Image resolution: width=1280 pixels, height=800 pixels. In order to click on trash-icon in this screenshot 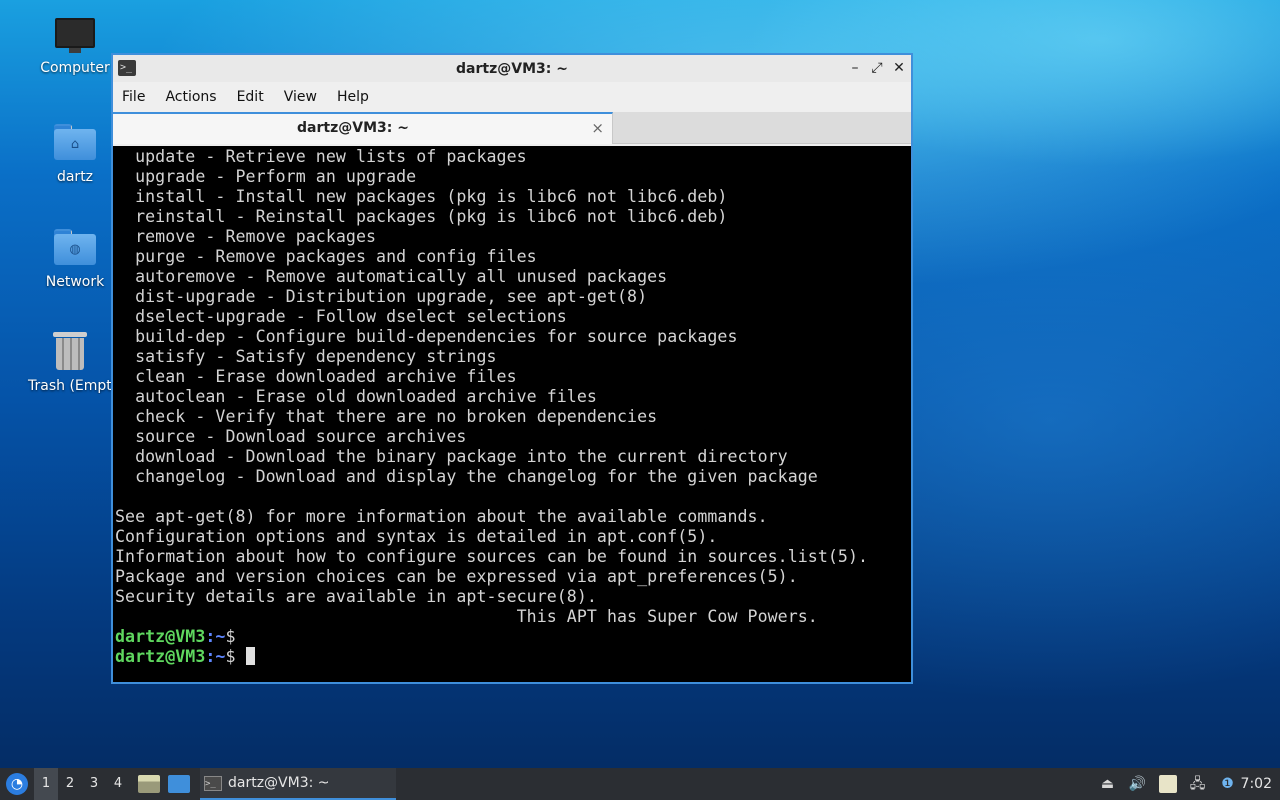, I will do `click(70, 350)`.